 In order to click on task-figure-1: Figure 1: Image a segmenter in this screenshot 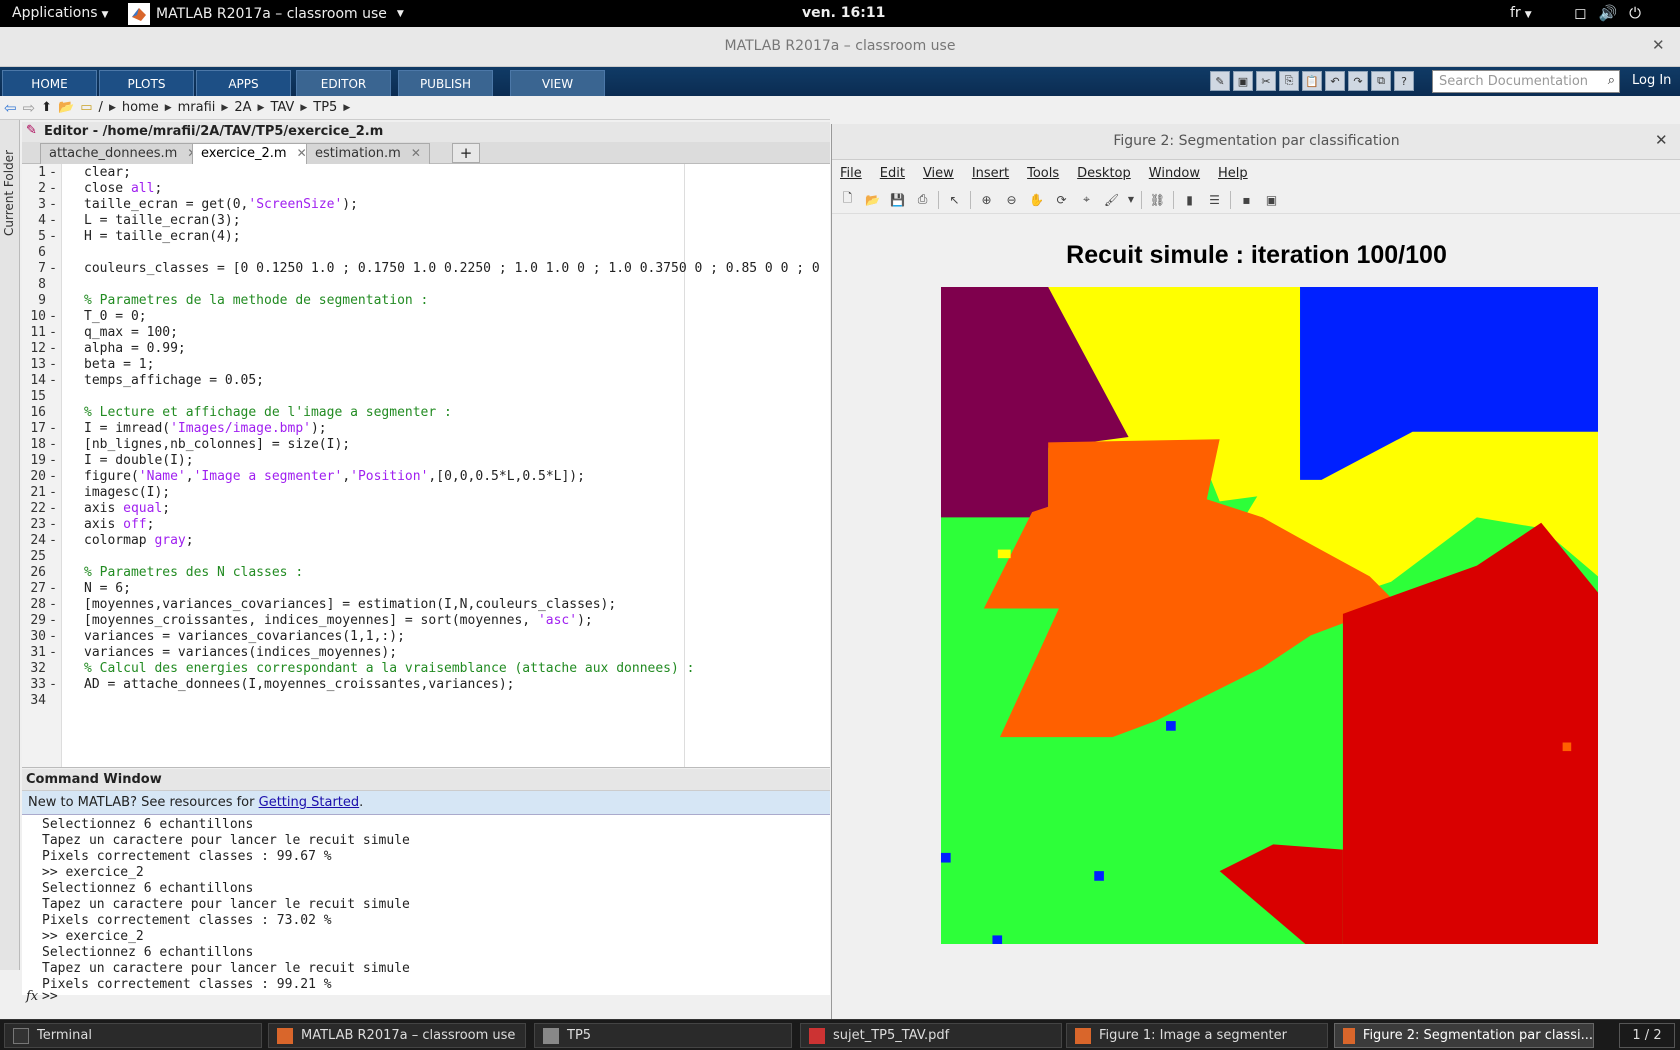, I will do `click(1197, 1035)`.